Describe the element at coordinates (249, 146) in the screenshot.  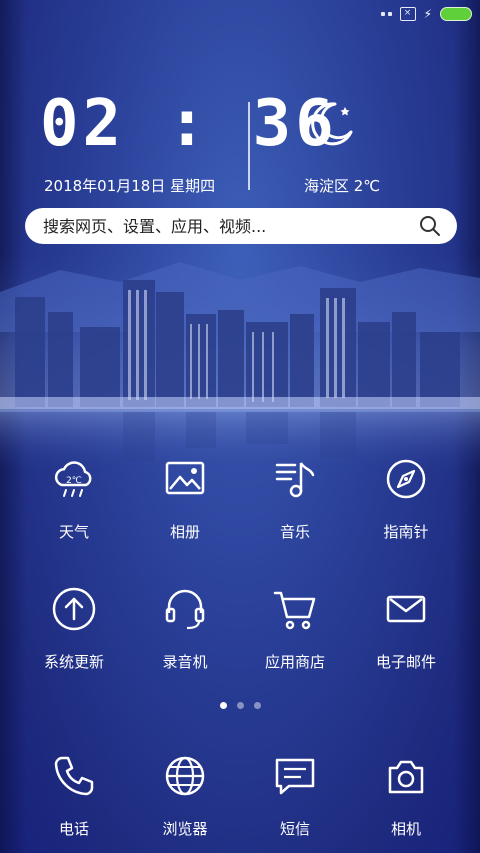
I see `widget-divider` at that location.